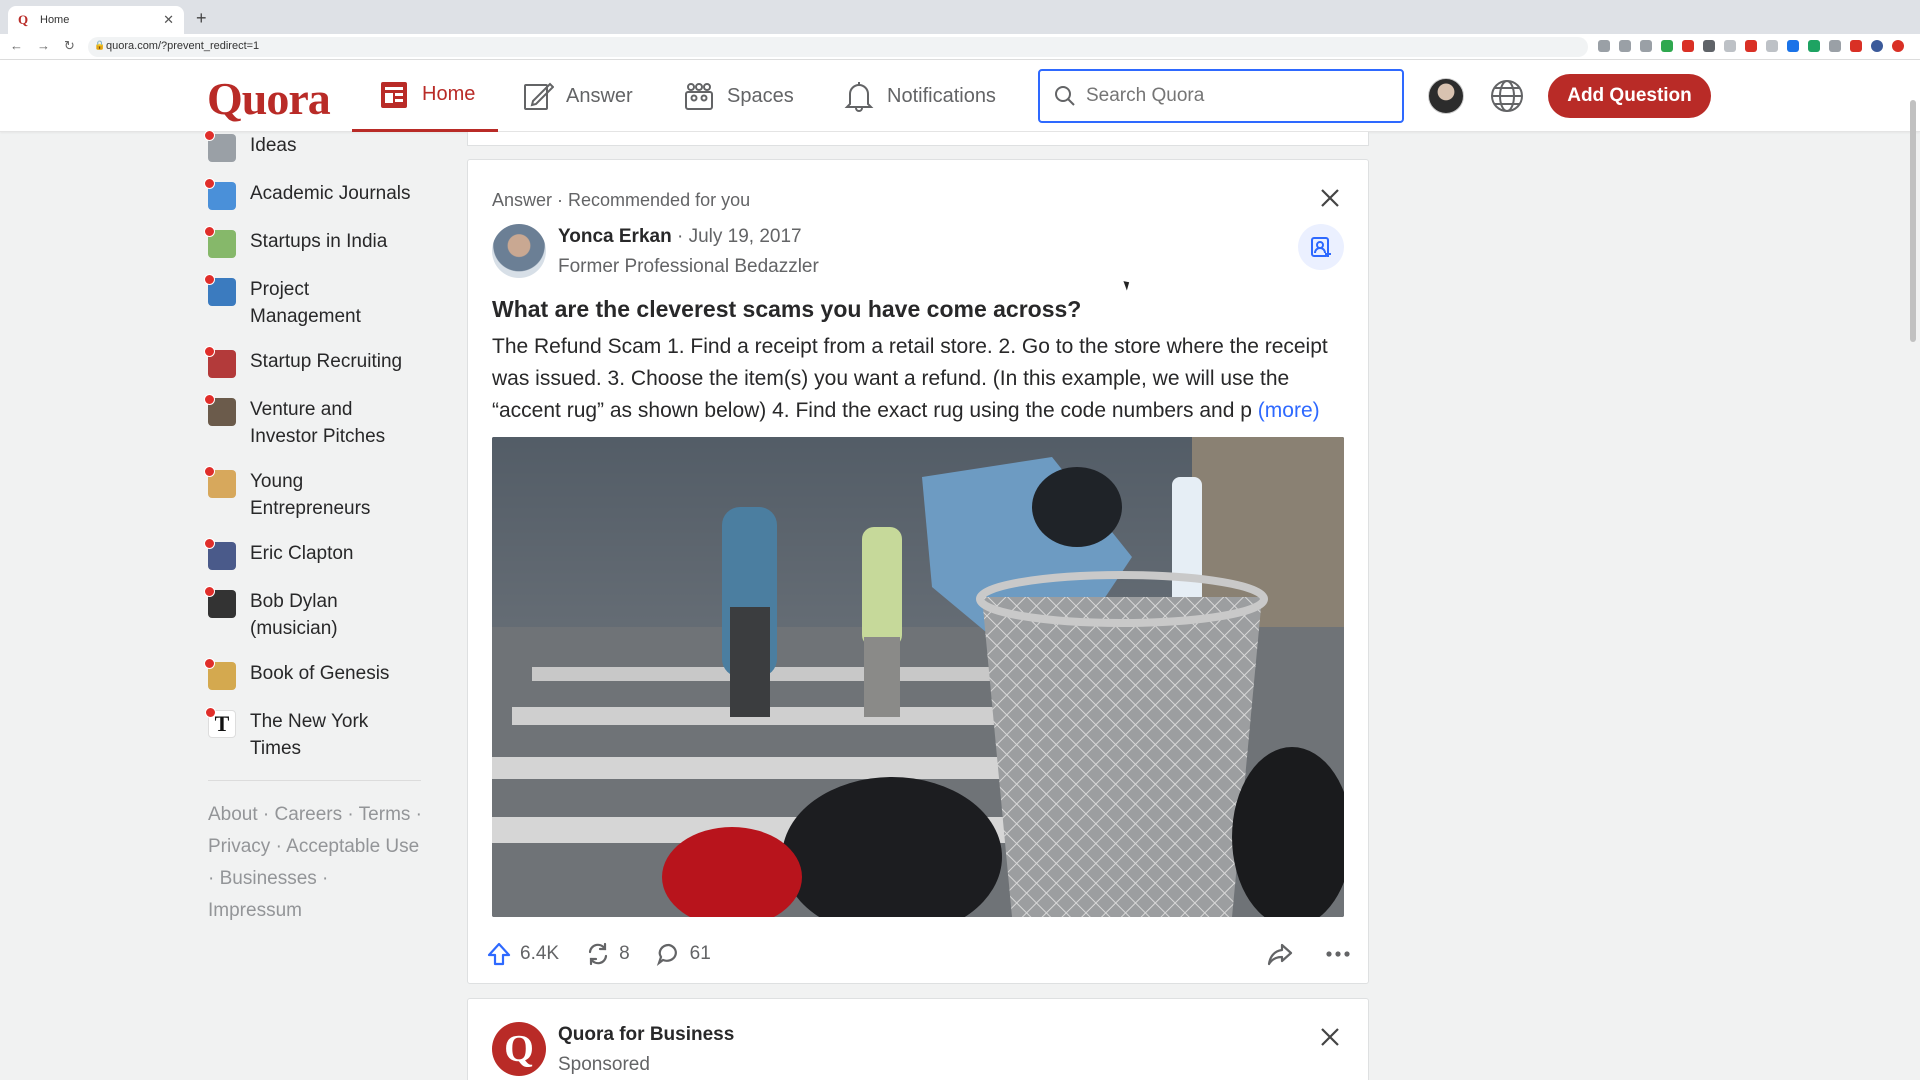  Describe the element at coordinates (646, 1035) in the screenshot. I see `sponsor-name: Quora for Business` at that location.